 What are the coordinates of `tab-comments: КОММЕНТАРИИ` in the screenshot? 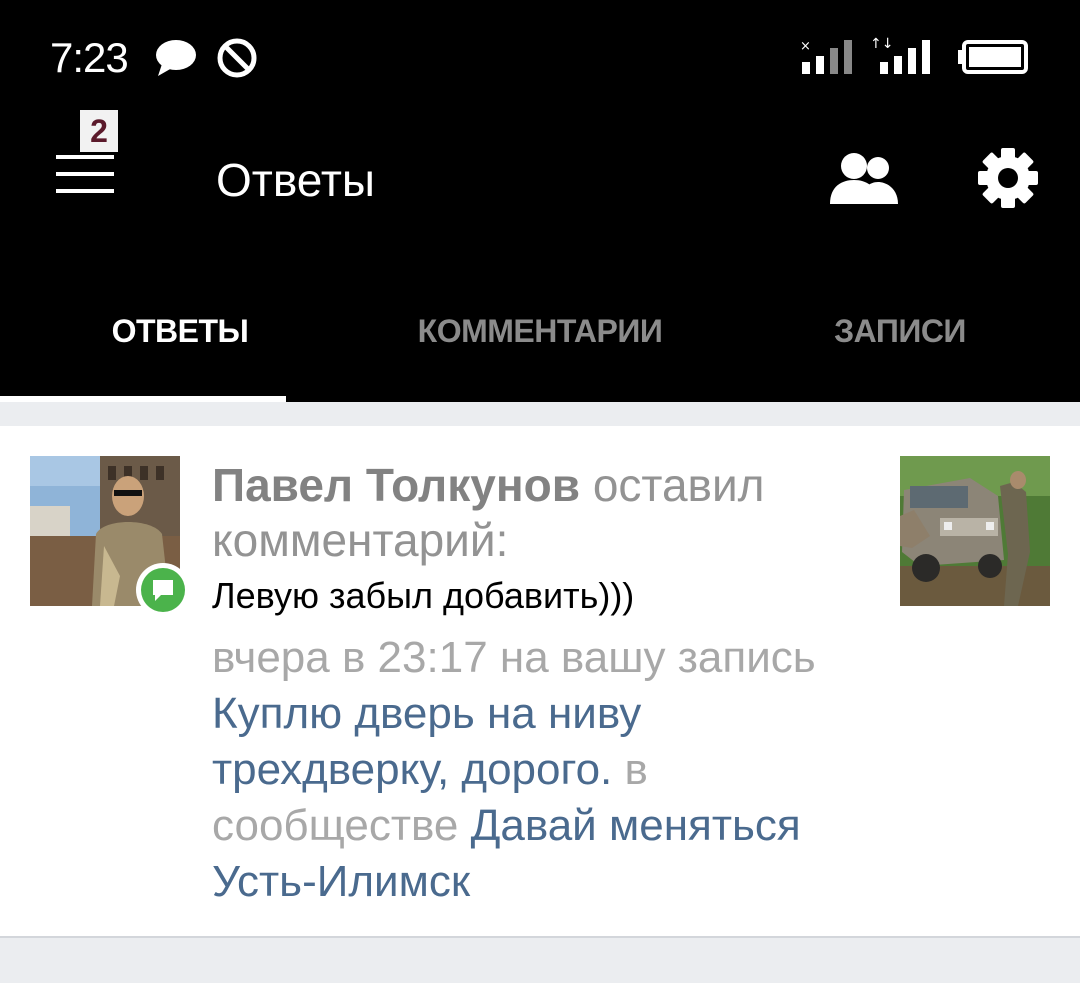 It's located at (540, 336).